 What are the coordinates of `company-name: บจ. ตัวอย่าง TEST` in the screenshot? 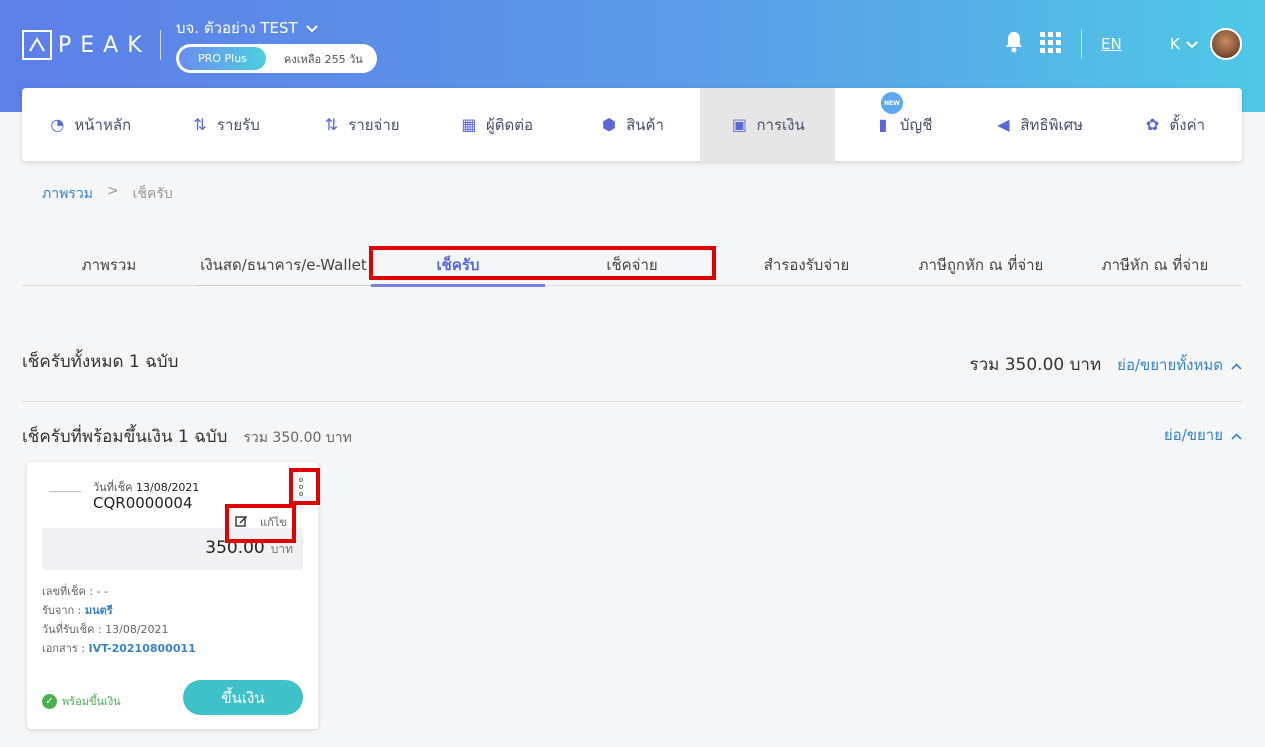 It's located at (237, 28).